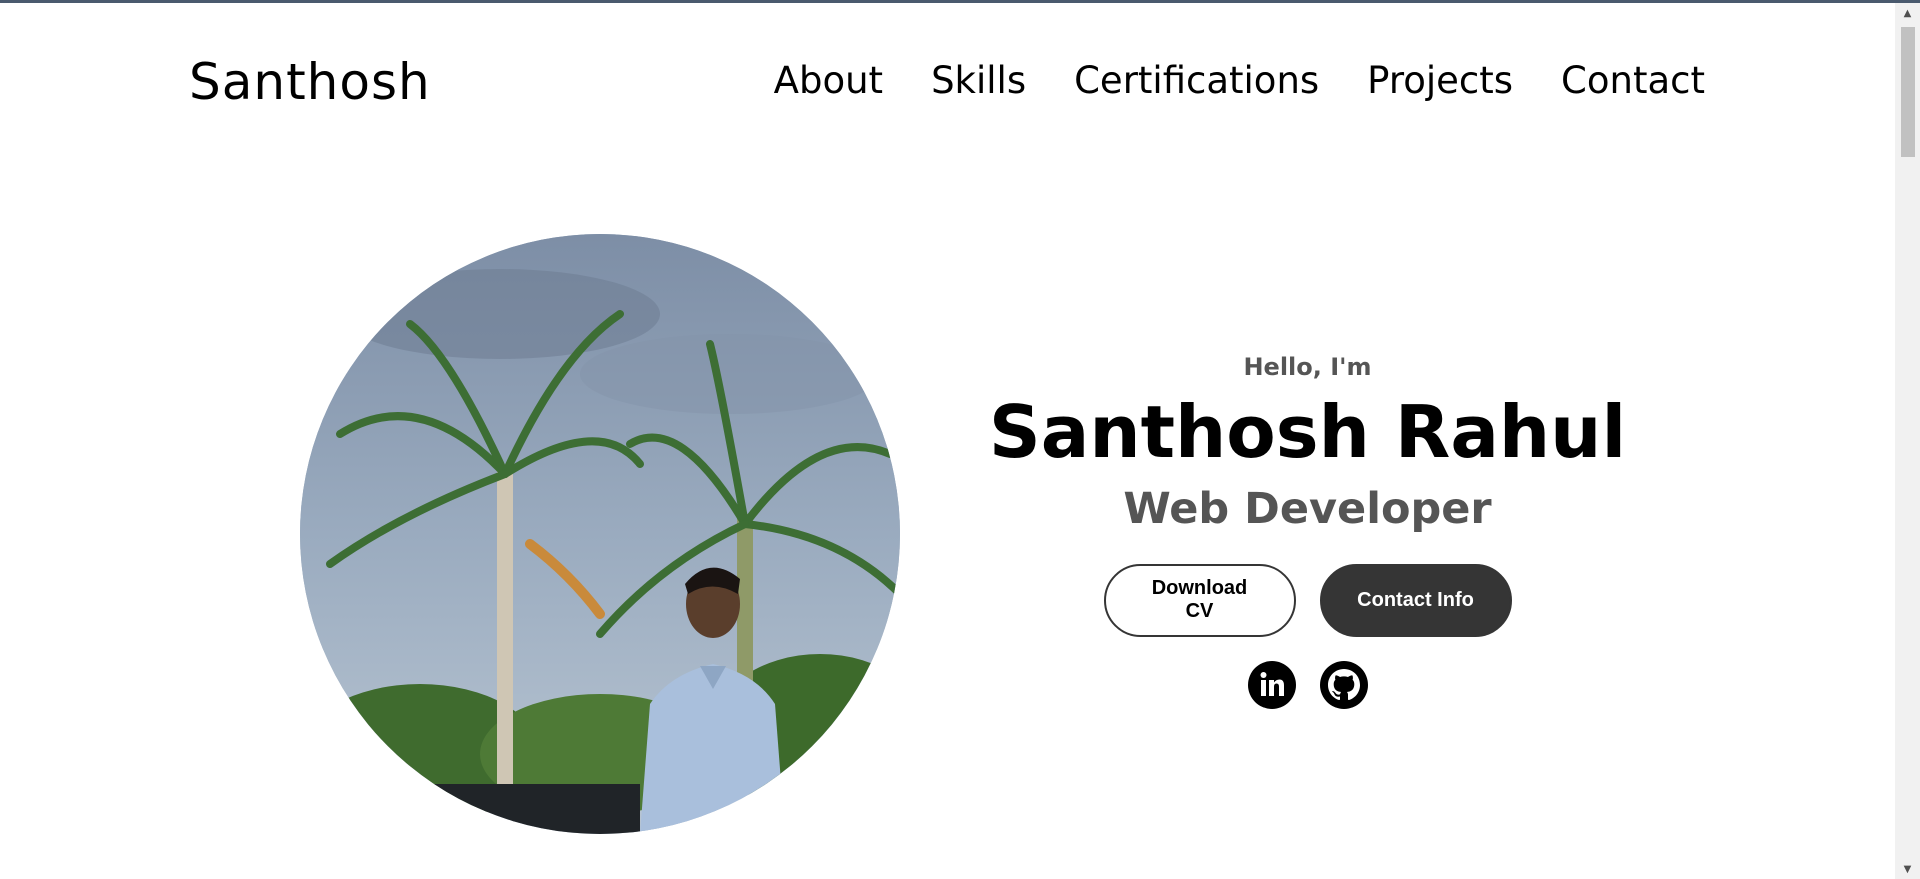 The width and height of the screenshot is (1920, 879). I want to click on hero-buttons: Download CV Contact Info, so click(1307, 600).